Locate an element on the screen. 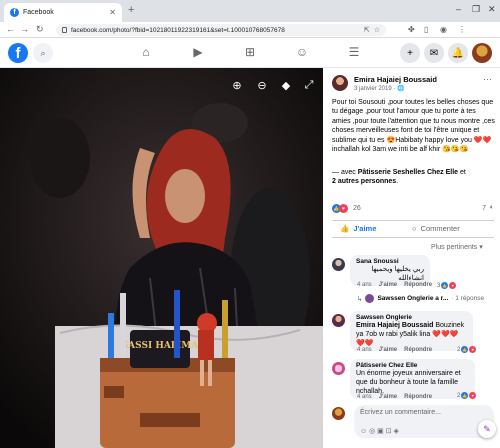 Image resolution: width=500 pixels, height=448 pixels. account-avatar is located at coordinates (482, 53).